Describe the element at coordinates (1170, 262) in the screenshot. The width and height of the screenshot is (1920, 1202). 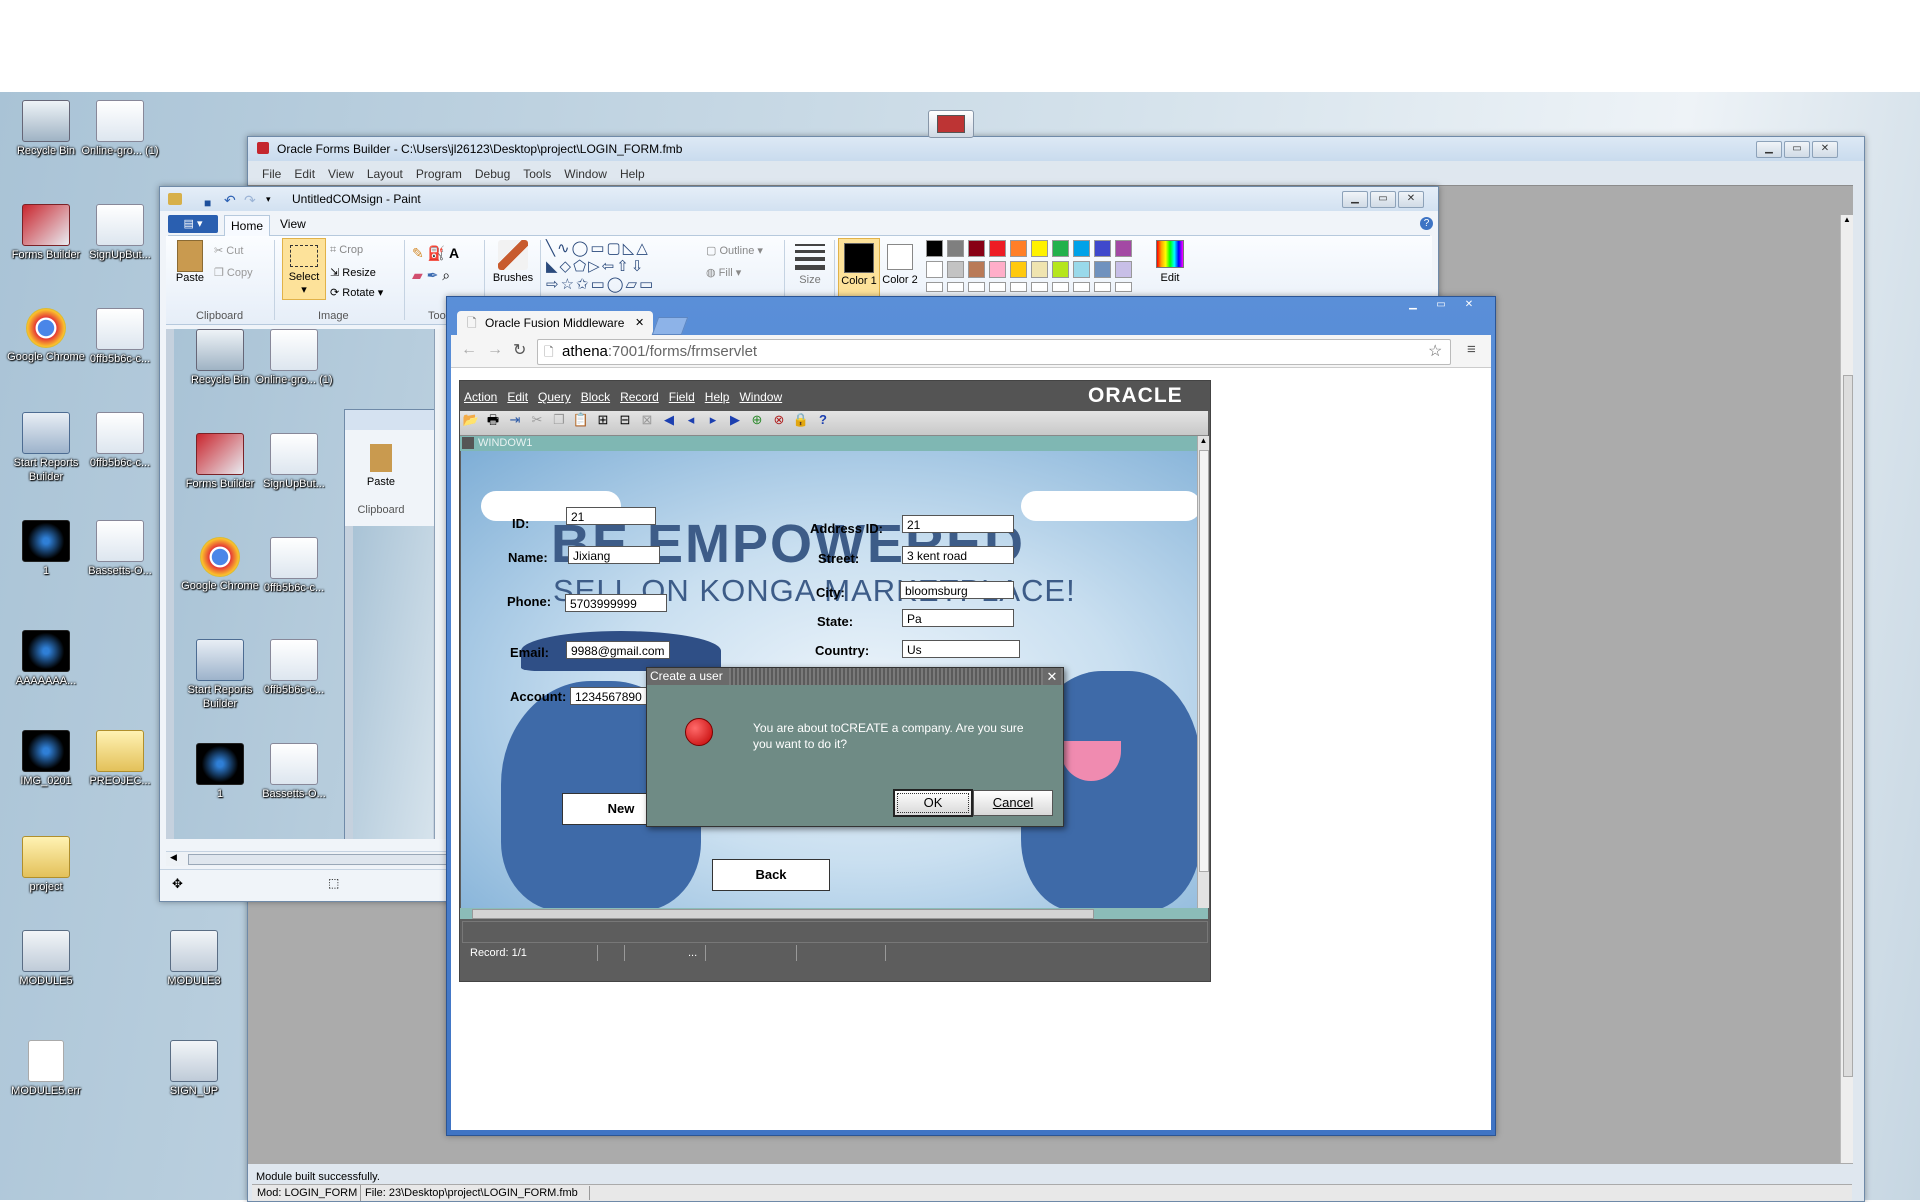
I see `edit-colors-button: Edit colors` at that location.